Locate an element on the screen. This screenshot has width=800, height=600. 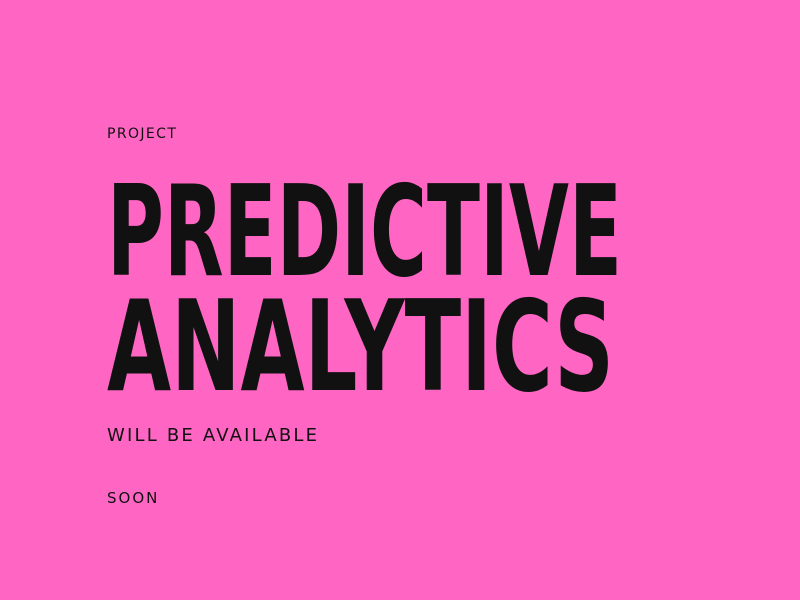
headline-line-2-svg: ANALYTICS is located at coordinates (360, 351).